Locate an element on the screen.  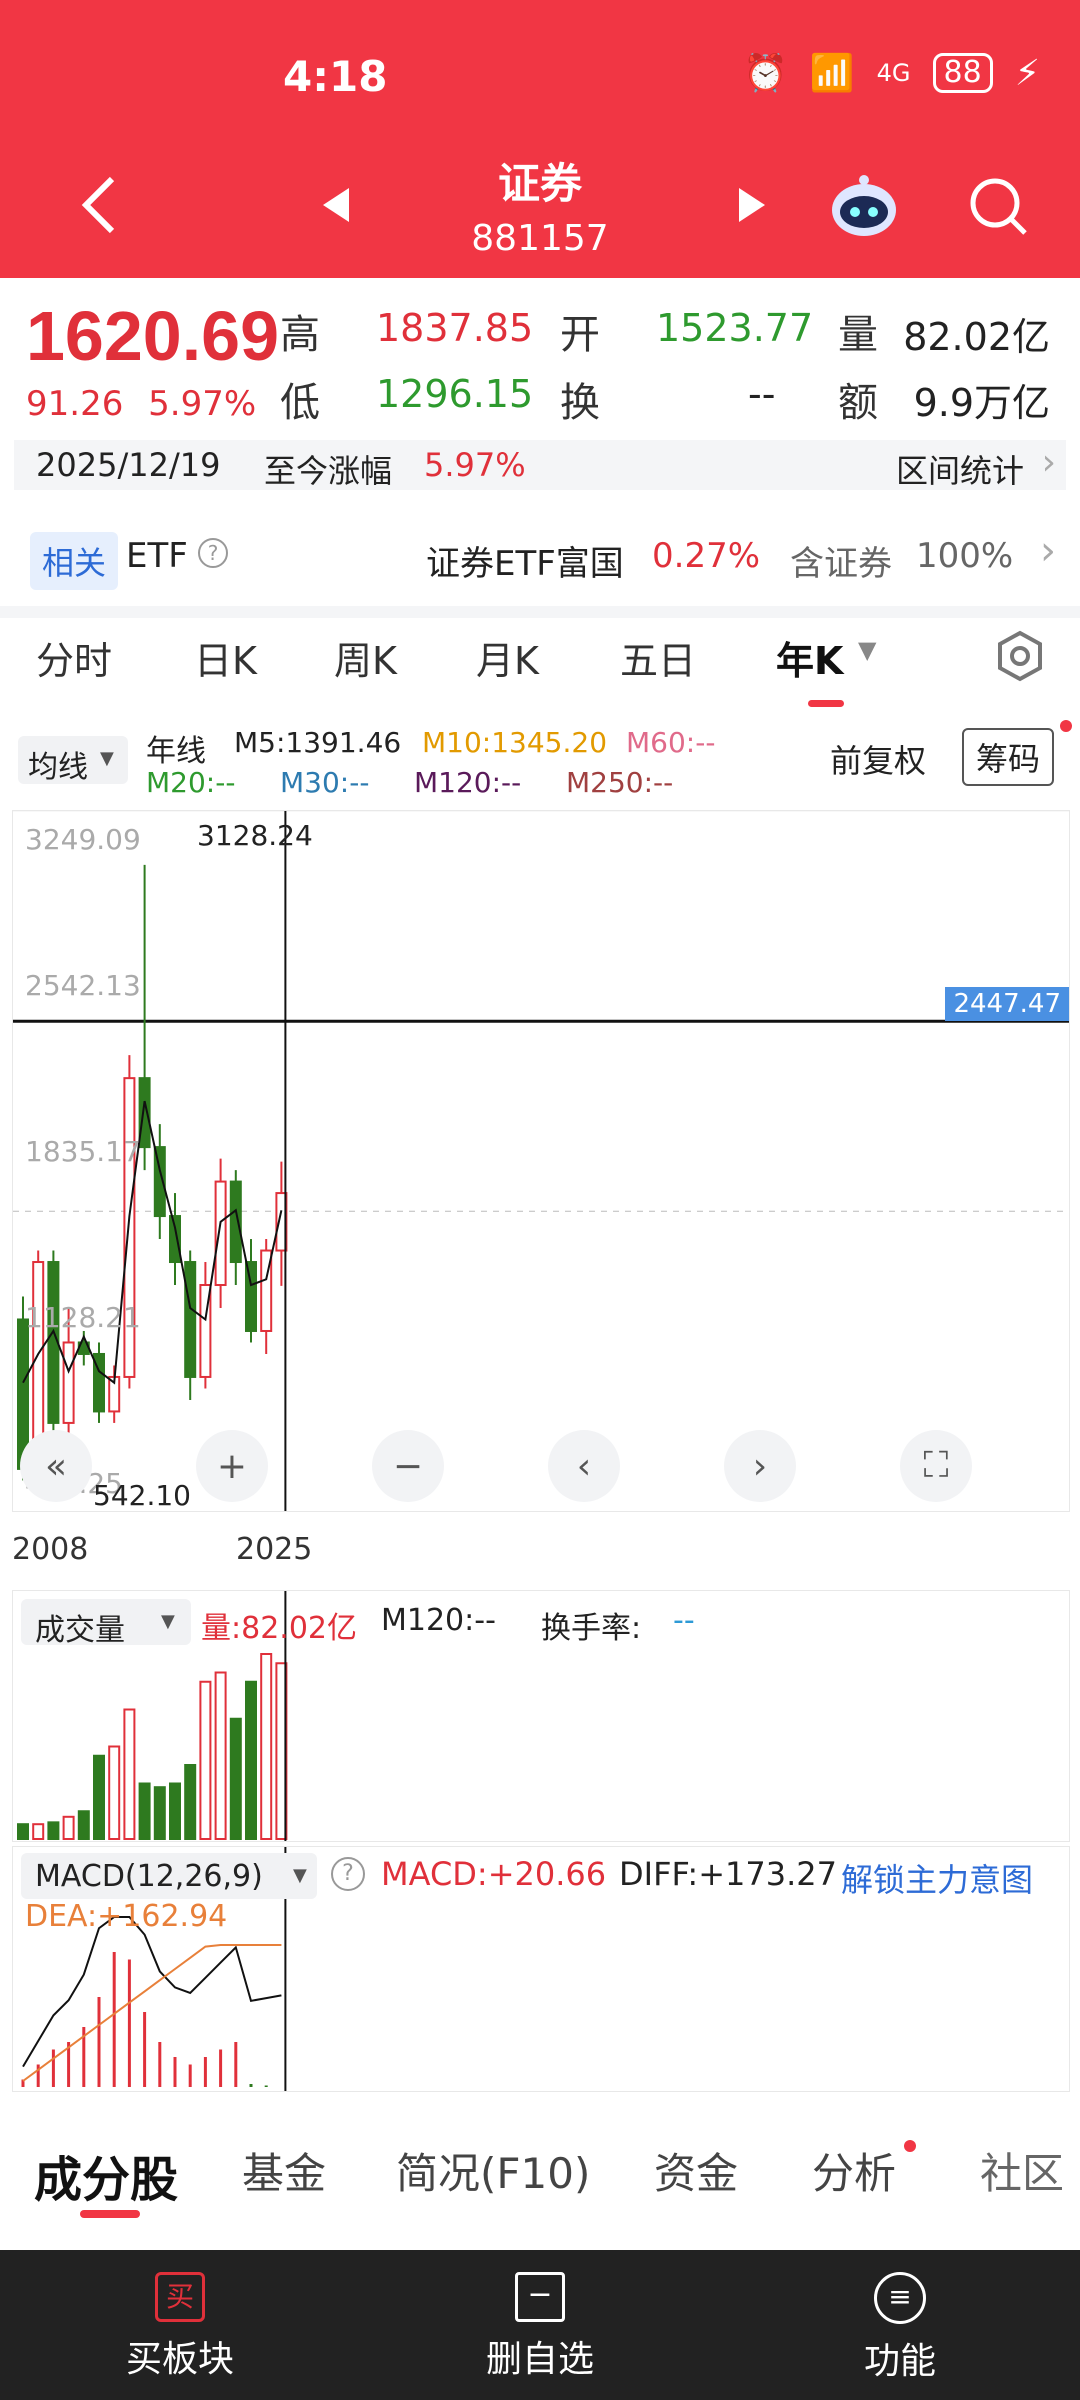
open-value: 1523.77 is located at coordinates (735, 328).